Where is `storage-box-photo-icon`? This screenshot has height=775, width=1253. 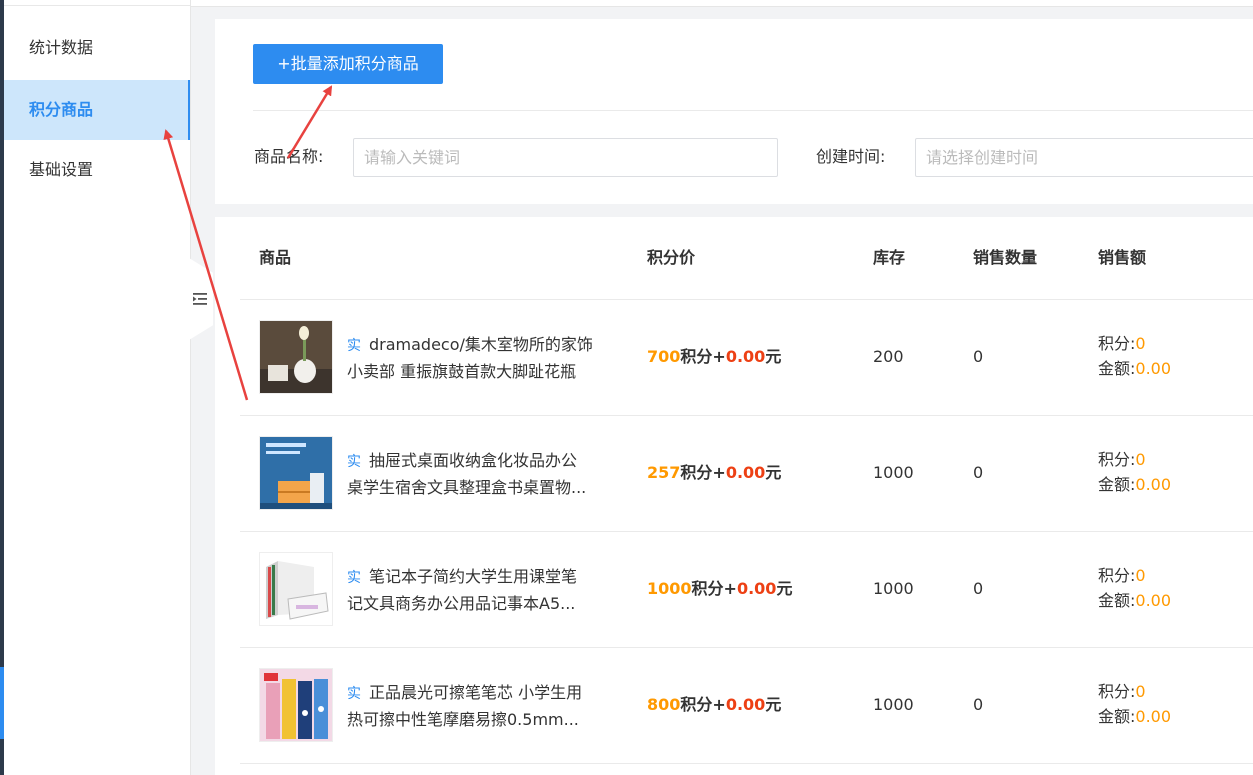 storage-box-photo-icon is located at coordinates (296, 473).